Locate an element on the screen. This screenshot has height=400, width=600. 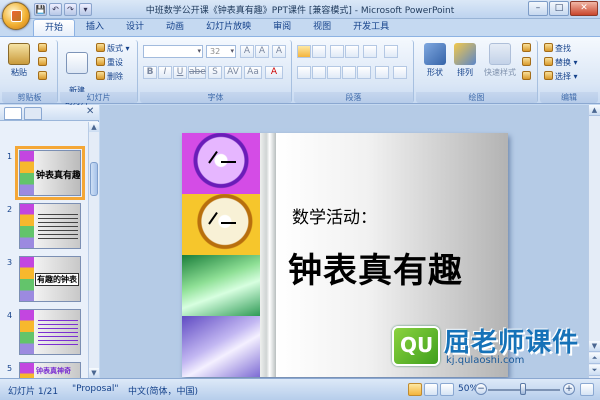
align-left-button is located at coordinates (304, 72).